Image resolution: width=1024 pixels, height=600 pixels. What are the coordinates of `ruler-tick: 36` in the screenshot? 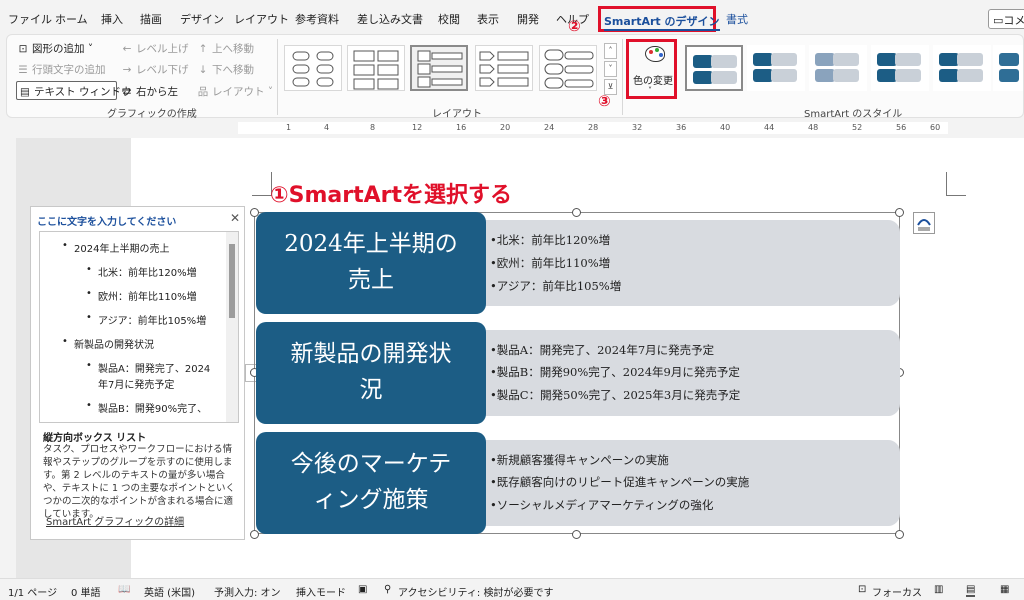 It's located at (681, 127).